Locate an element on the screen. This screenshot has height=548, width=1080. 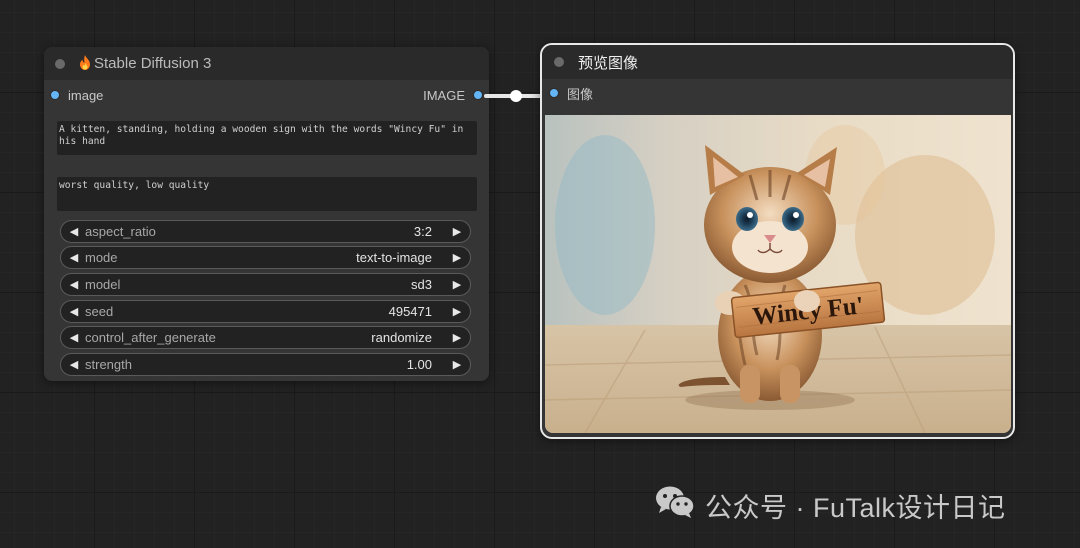
input-slot-image: 图像 is located at coordinates (571, 93).